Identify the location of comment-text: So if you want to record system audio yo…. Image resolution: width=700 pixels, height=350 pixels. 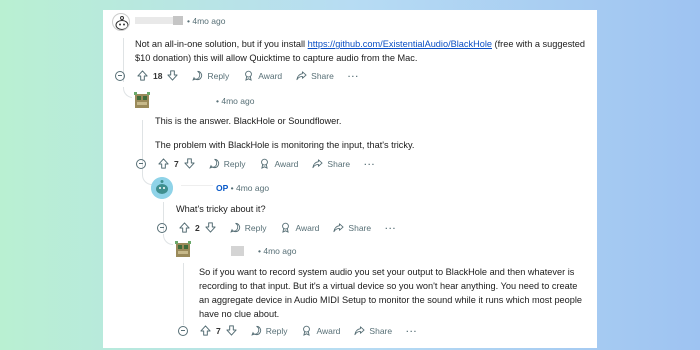
(391, 293).